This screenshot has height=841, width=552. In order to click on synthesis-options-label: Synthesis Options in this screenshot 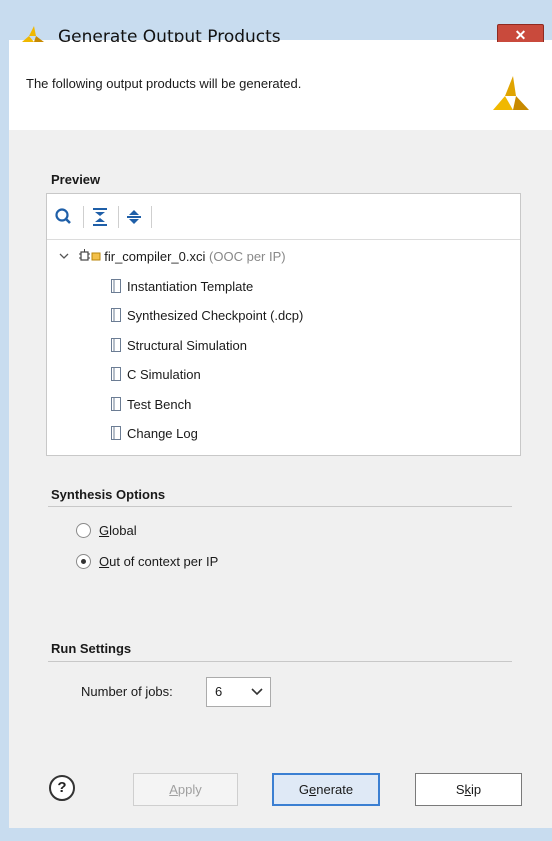, I will do `click(108, 494)`.